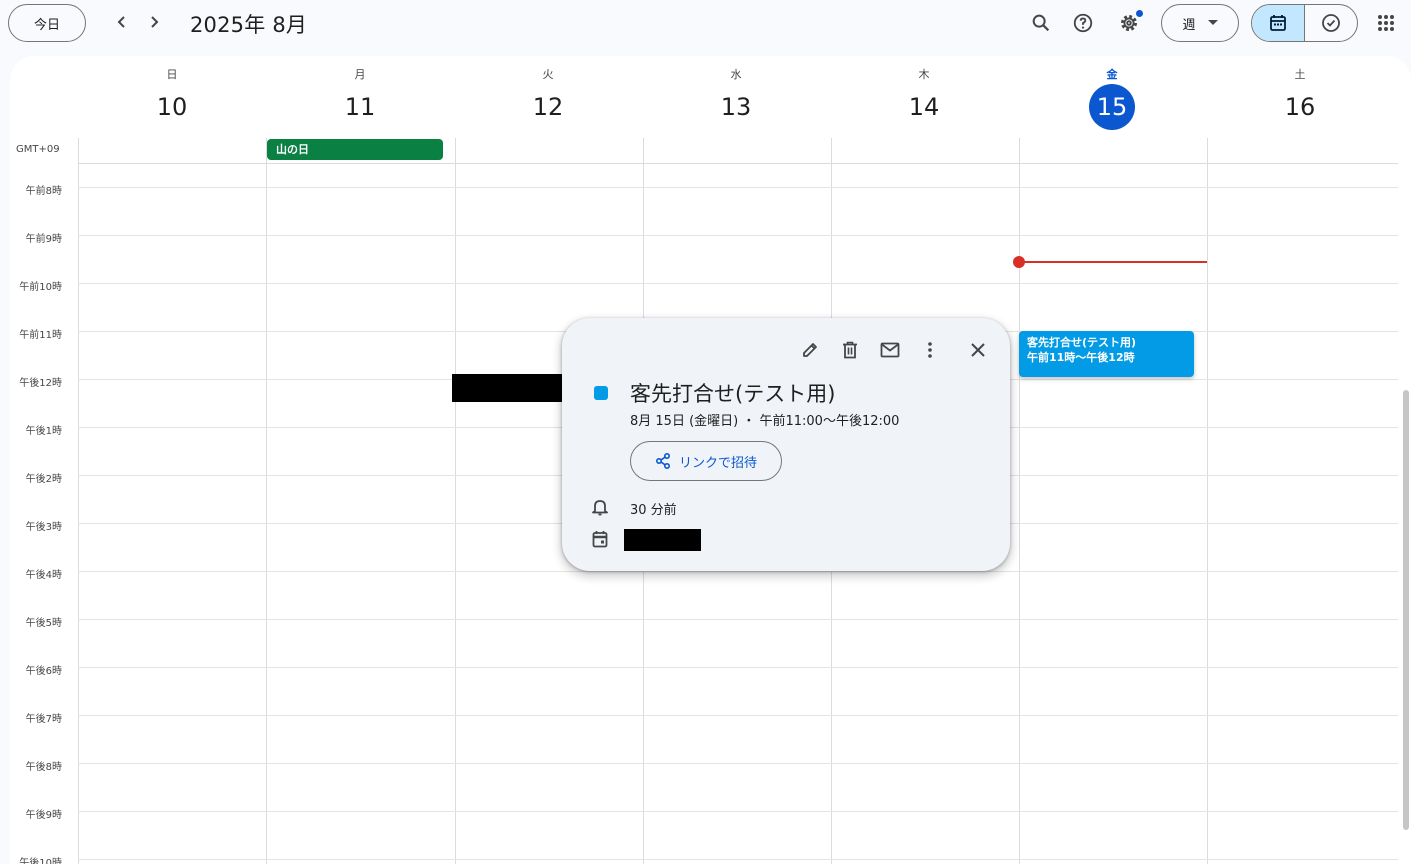  What do you see at coordinates (360, 74) in the screenshot?
I see `day-name: 月` at bounding box center [360, 74].